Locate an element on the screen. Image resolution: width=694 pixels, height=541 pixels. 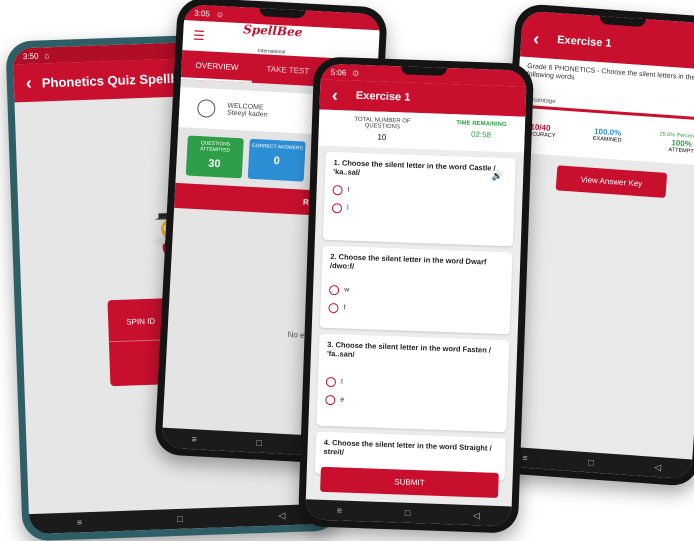
answer-option: w is located at coordinates (415, 292).